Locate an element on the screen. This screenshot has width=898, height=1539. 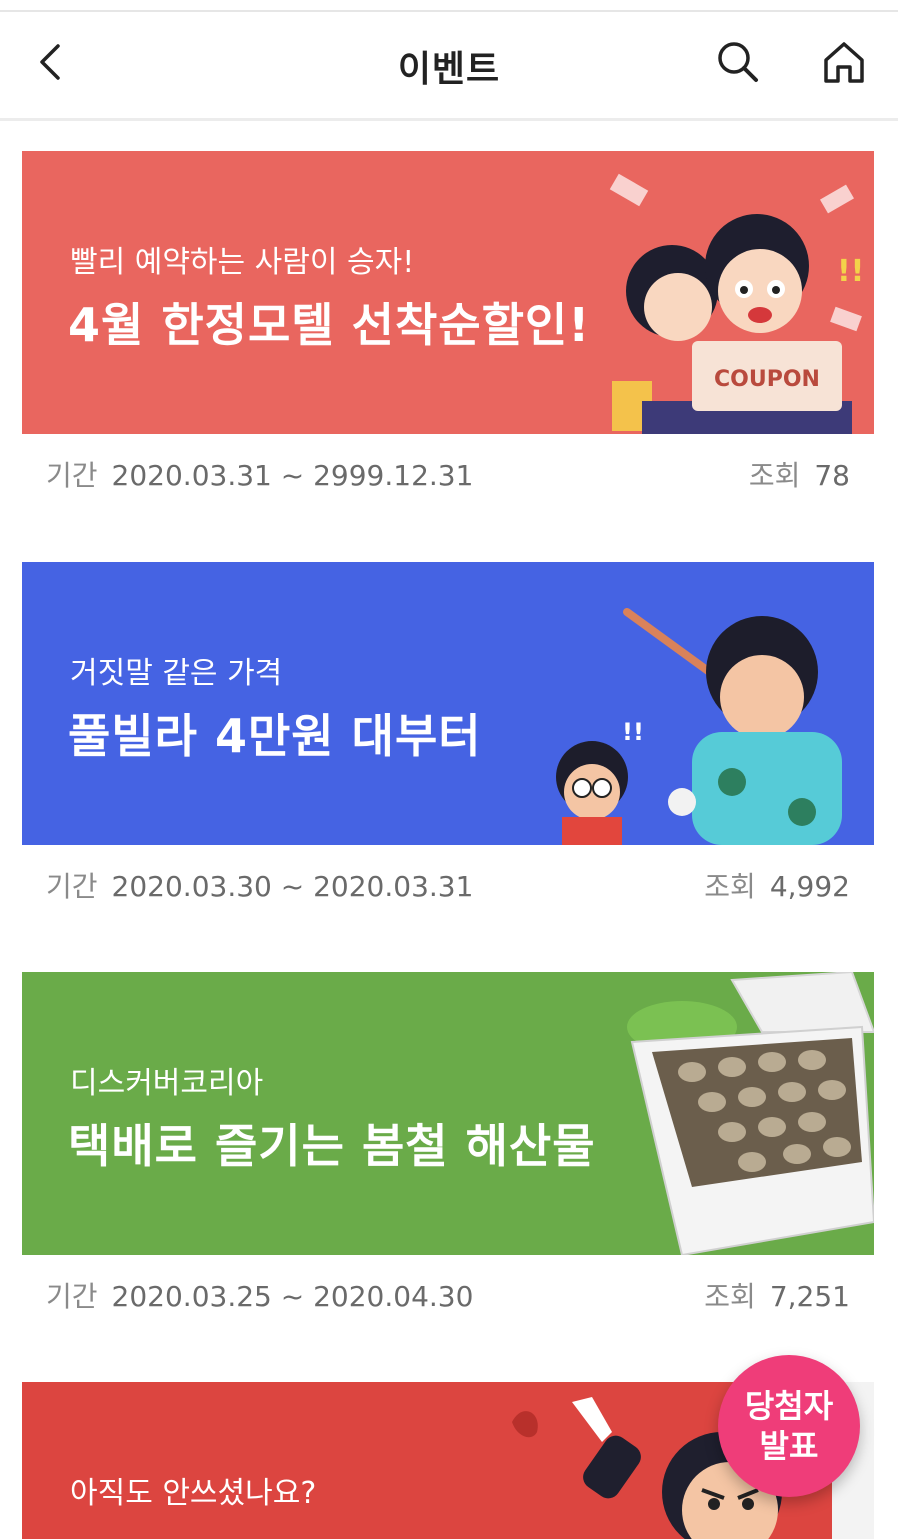
couple-coupon-illustration: COUPON !! is located at coordinates (736, 303).